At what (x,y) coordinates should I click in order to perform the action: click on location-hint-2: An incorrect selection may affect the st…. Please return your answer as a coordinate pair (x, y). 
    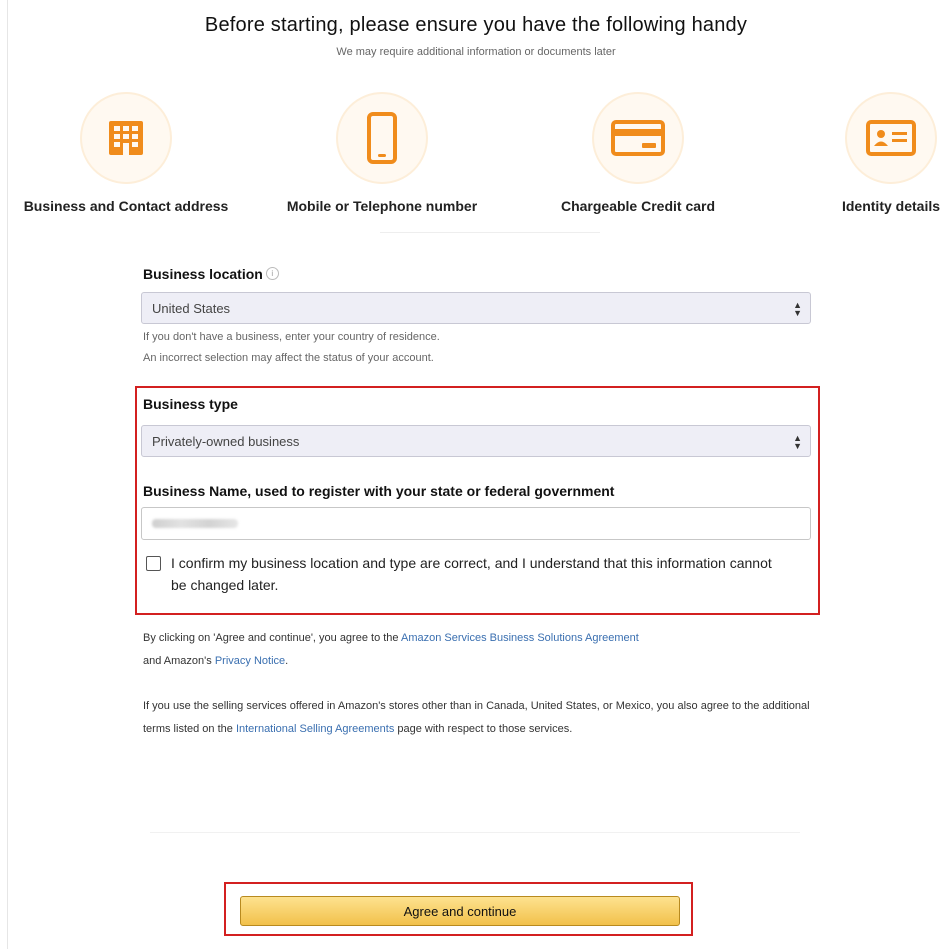
    Looking at the image, I should click on (288, 358).